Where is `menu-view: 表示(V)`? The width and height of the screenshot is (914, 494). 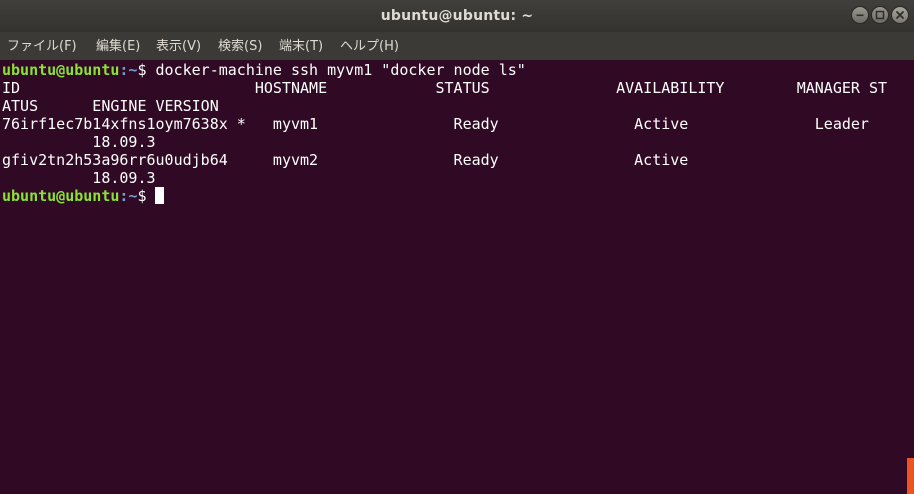 menu-view: 表示(V) is located at coordinates (178, 46).